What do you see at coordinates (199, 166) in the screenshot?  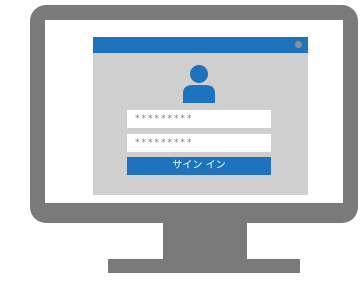 I see `signin-button: サイン イン` at bounding box center [199, 166].